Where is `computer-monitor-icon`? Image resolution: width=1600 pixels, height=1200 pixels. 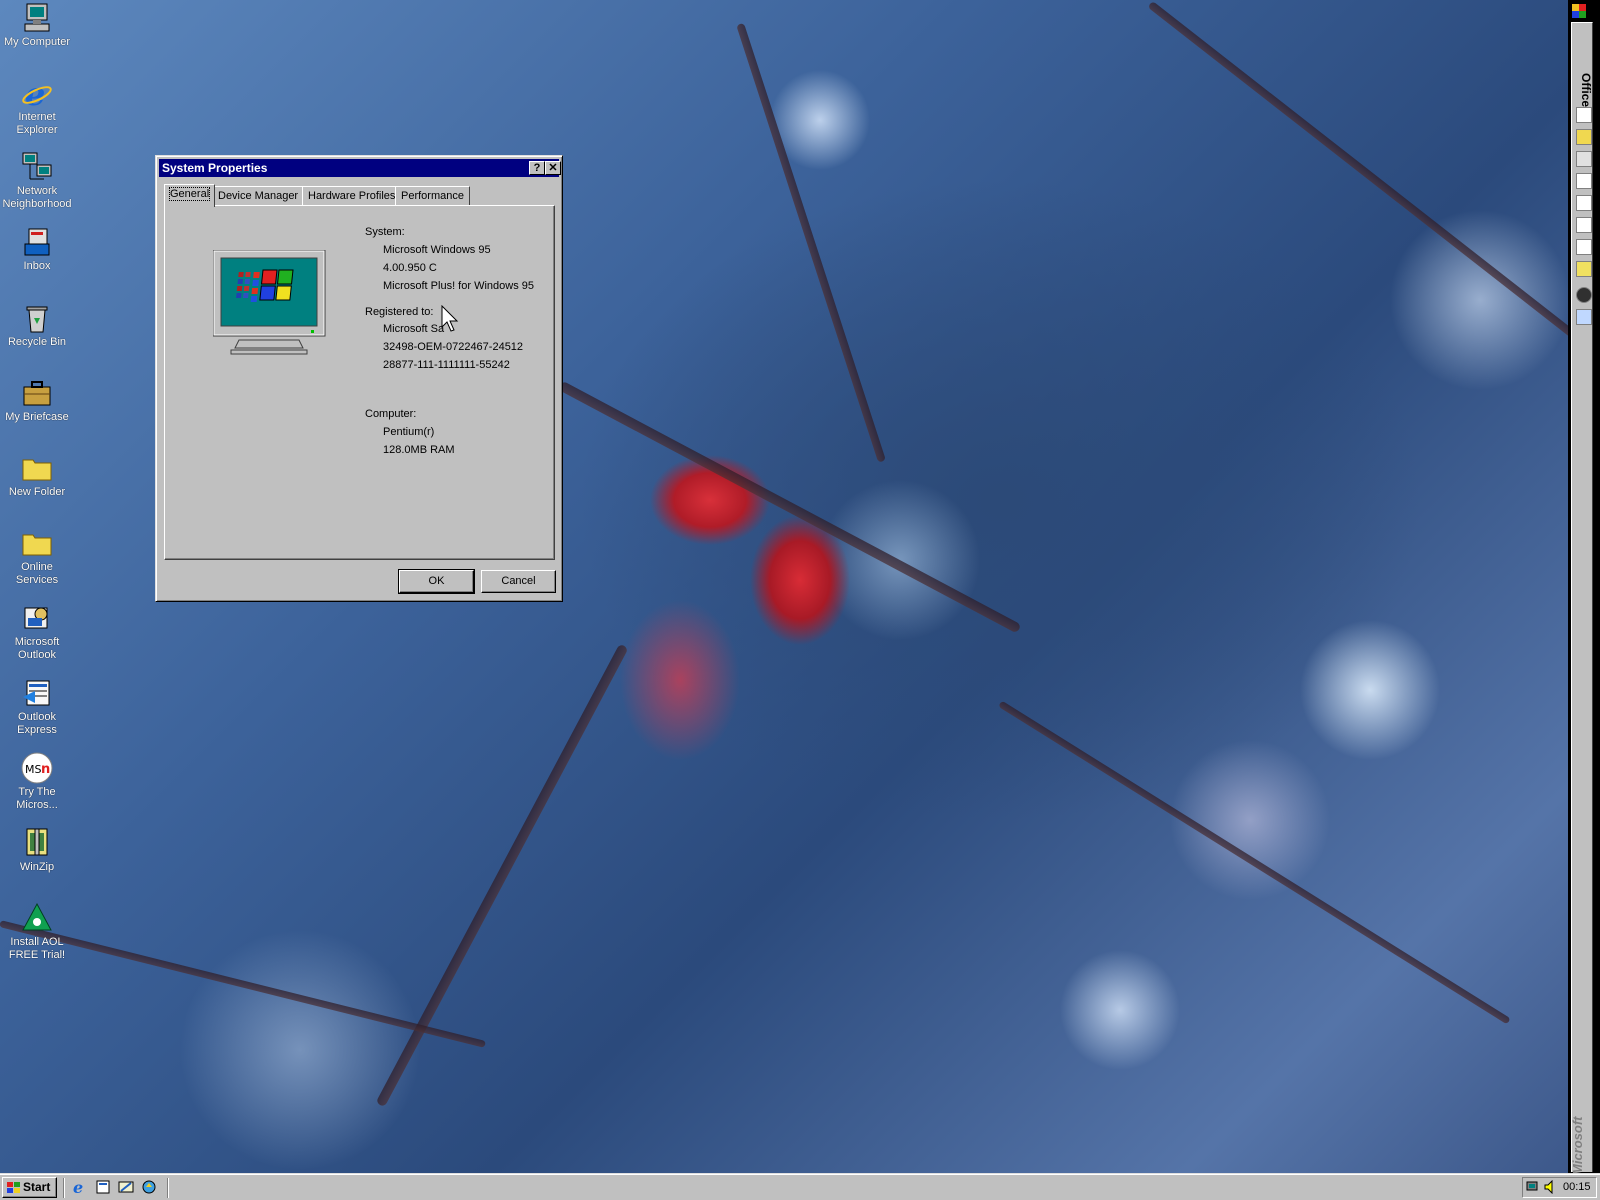
computer-monitor-icon is located at coordinates (269, 303).